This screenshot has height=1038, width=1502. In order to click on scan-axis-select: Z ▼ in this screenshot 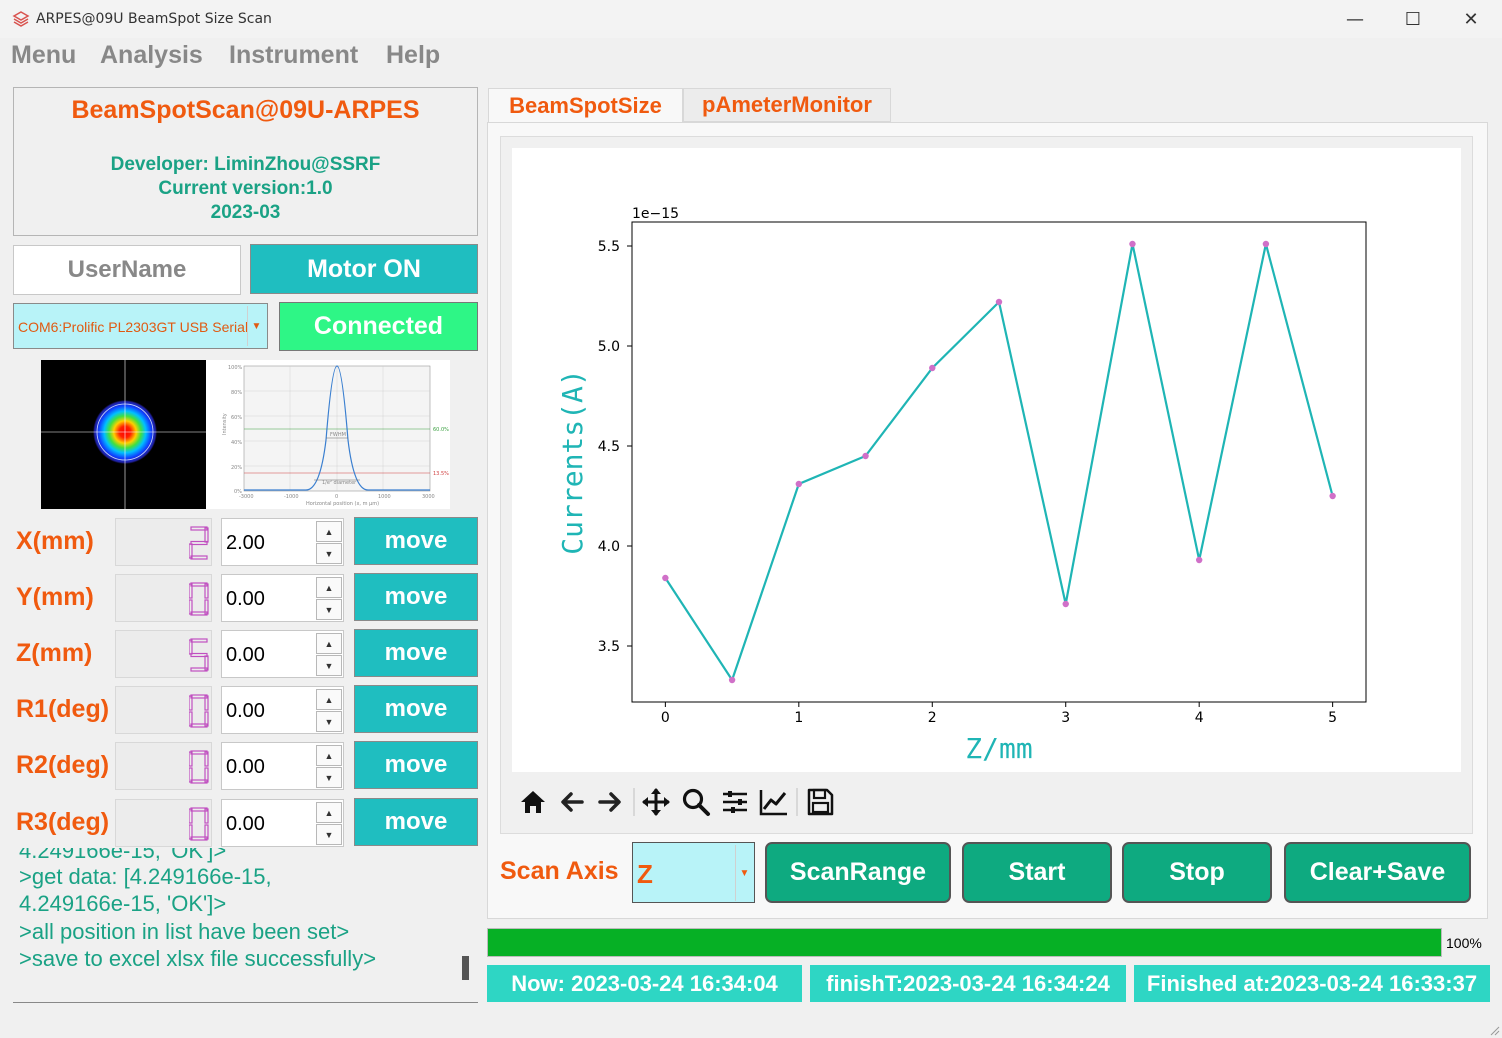, I will do `click(693, 872)`.